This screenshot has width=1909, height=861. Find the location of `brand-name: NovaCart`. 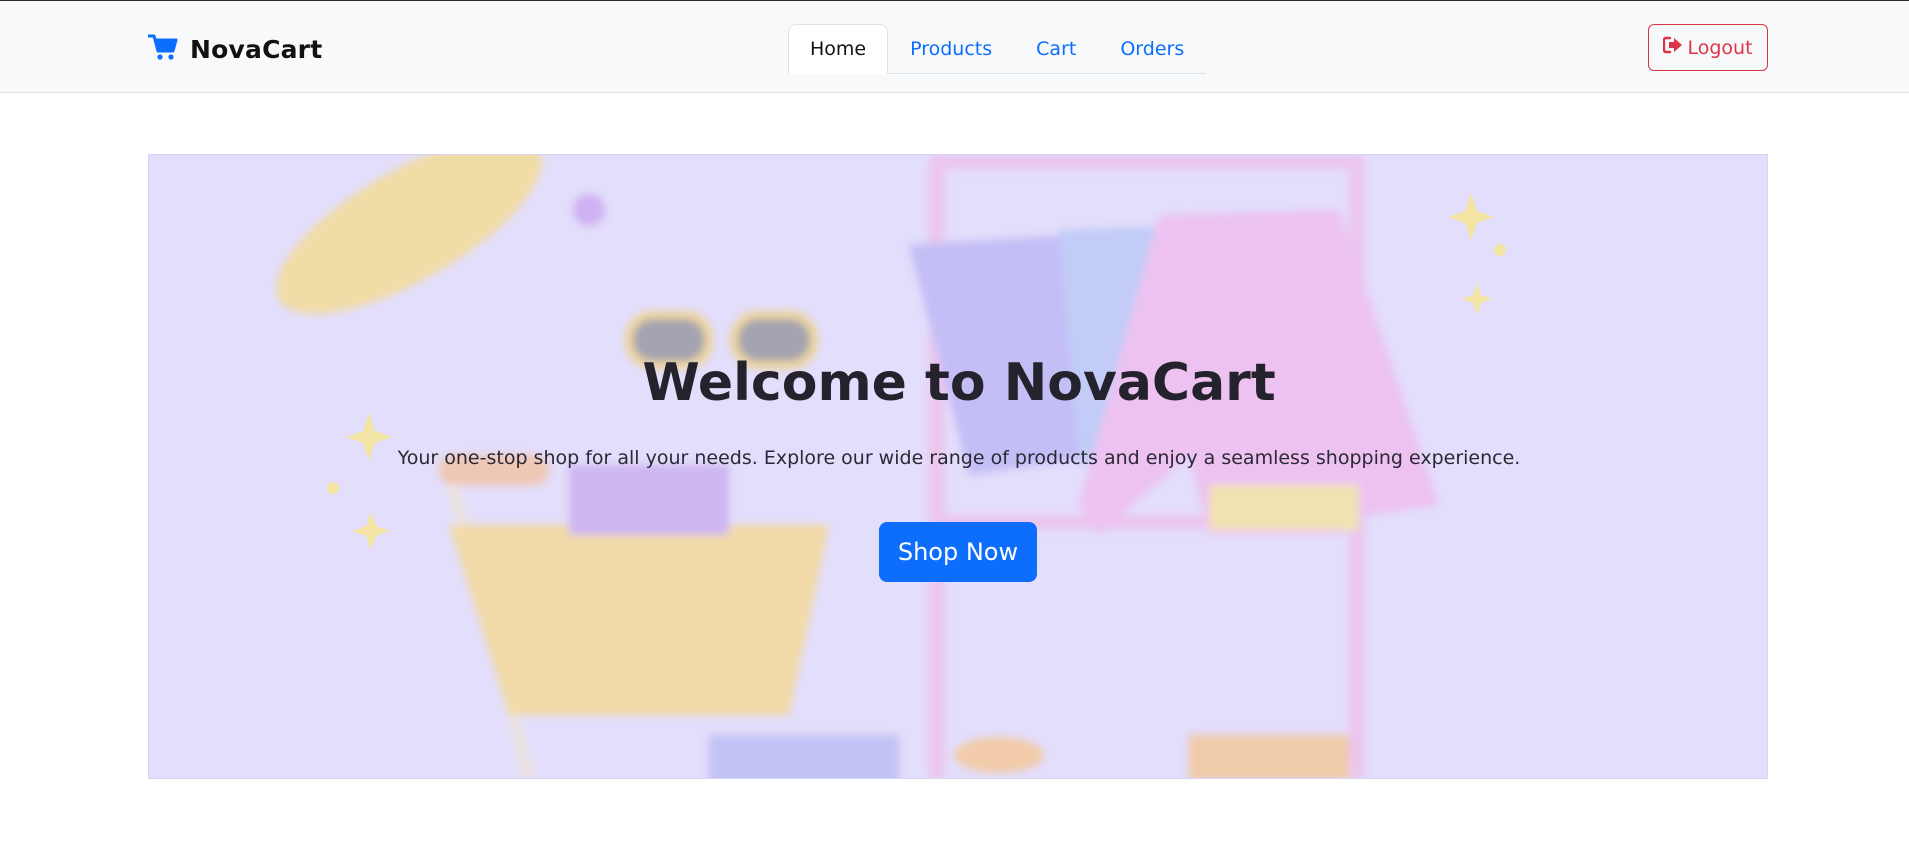

brand-name: NovaCart is located at coordinates (256, 49).